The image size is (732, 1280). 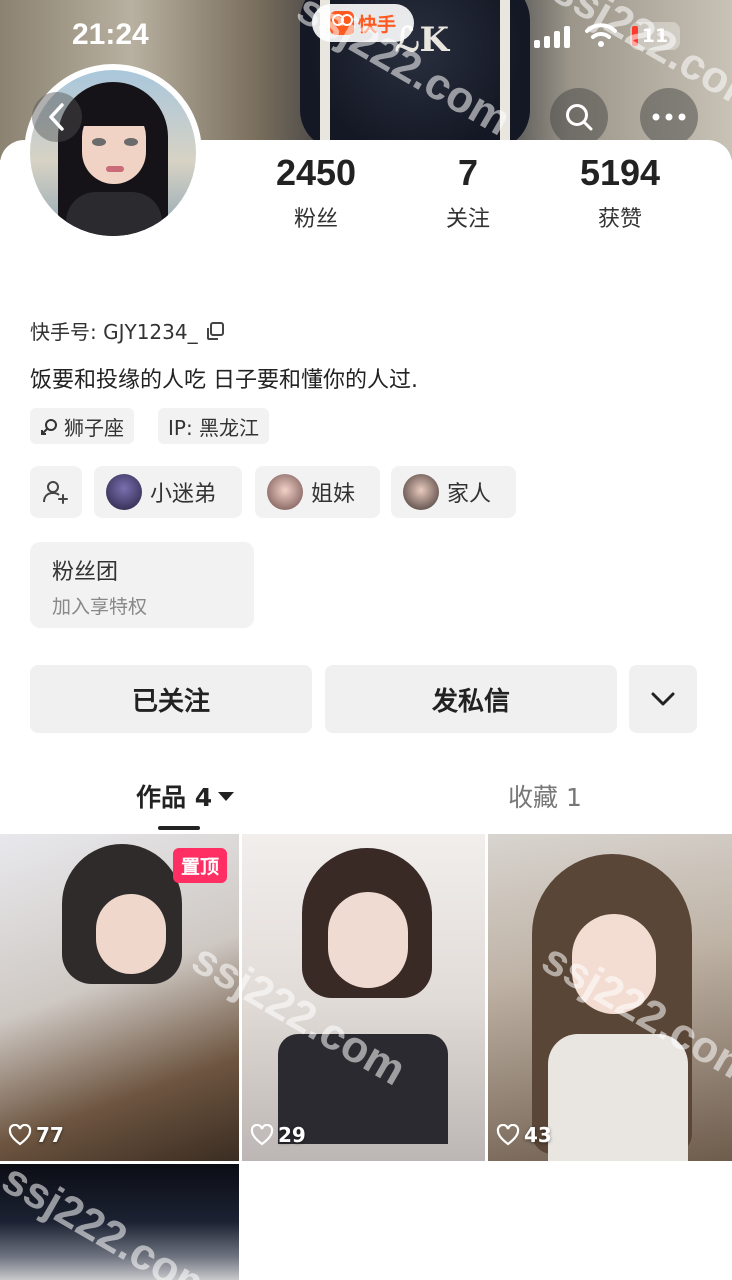 I want to click on wifi-icon, so click(x=601, y=35).